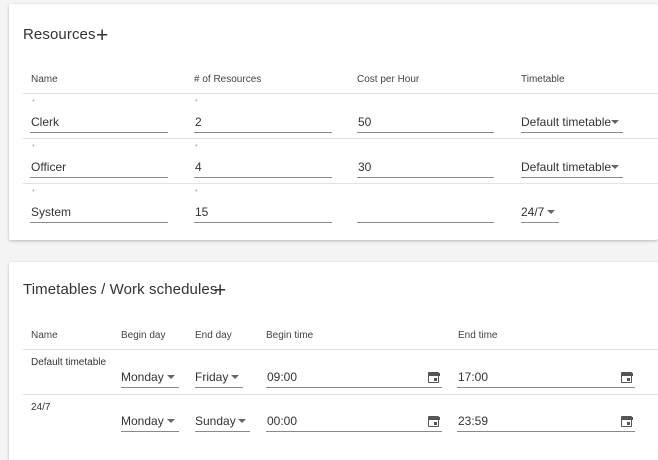  What do you see at coordinates (425, 167) in the screenshot?
I see `resource-cost-input: 30` at bounding box center [425, 167].